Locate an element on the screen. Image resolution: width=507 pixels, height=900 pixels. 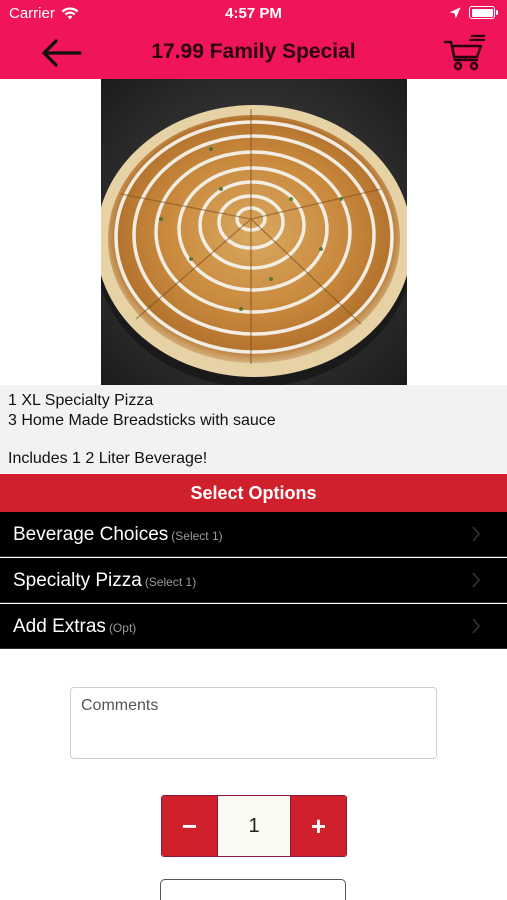
description-line: 1 XL Specialty Pizza is located at coordinates (81, 400).